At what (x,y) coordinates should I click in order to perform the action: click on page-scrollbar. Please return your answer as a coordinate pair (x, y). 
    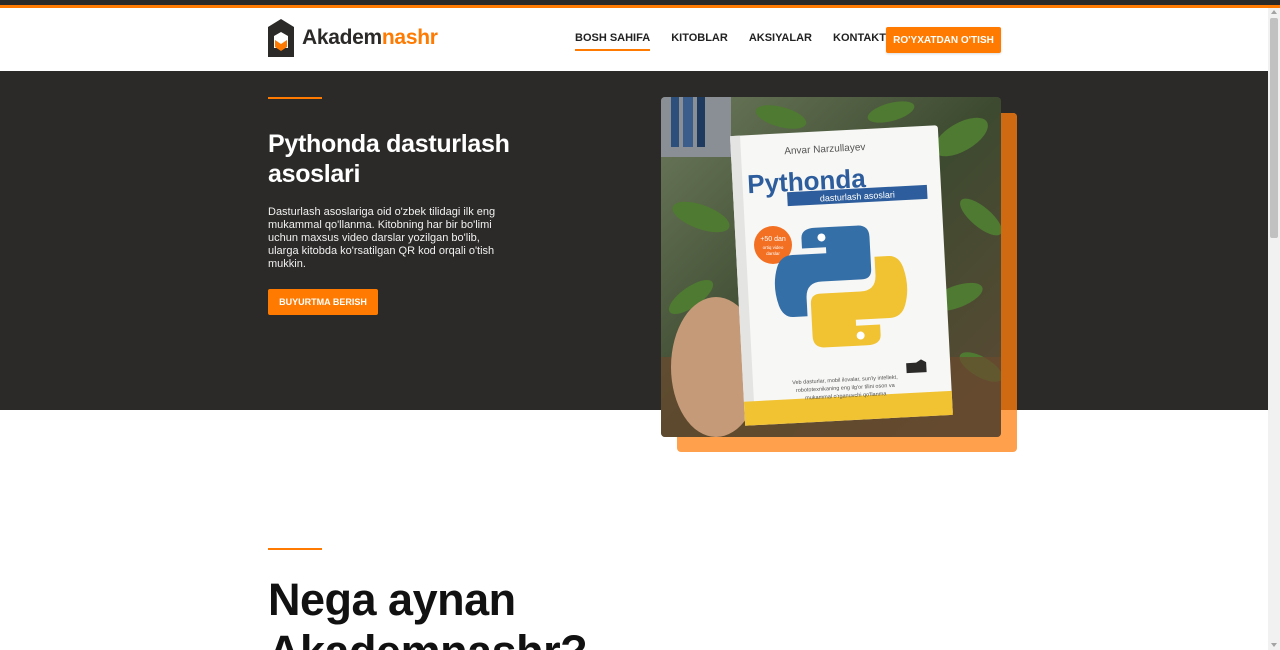
    Looking at the image, I should click on (1274, 329).